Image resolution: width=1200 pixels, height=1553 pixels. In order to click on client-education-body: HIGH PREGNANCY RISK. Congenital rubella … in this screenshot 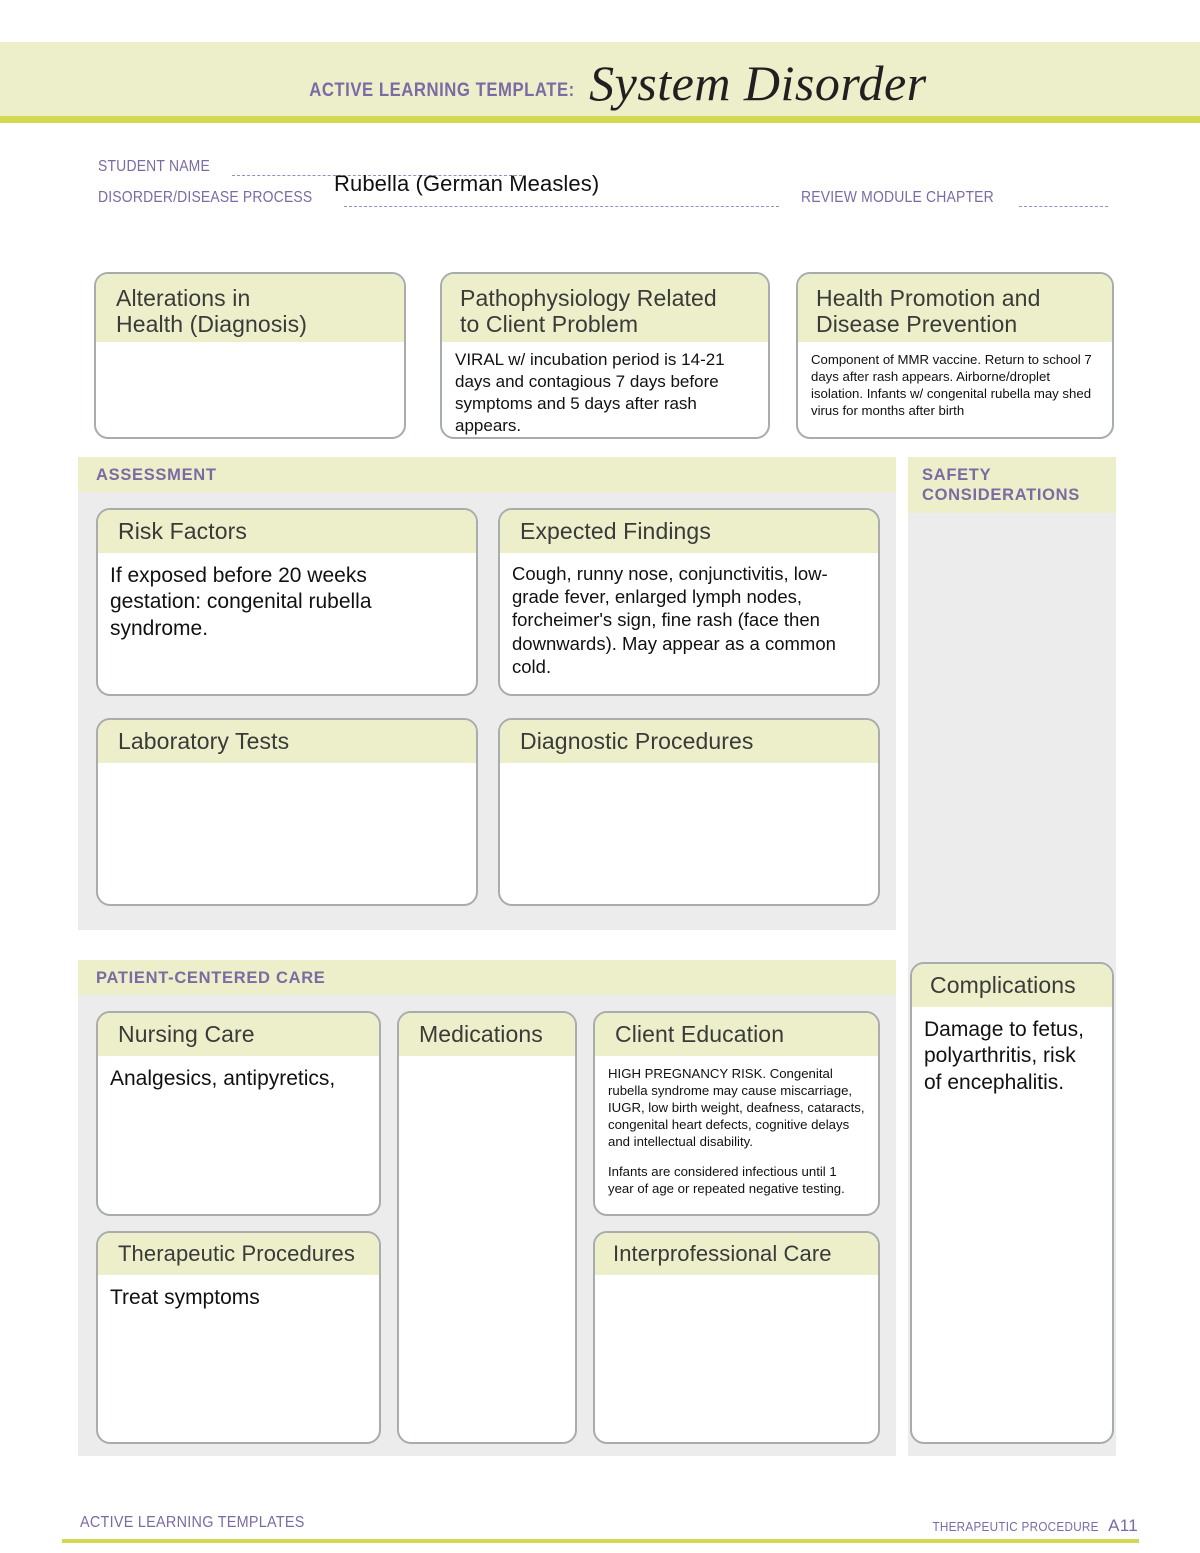, I will do `click(736, 1130)`.